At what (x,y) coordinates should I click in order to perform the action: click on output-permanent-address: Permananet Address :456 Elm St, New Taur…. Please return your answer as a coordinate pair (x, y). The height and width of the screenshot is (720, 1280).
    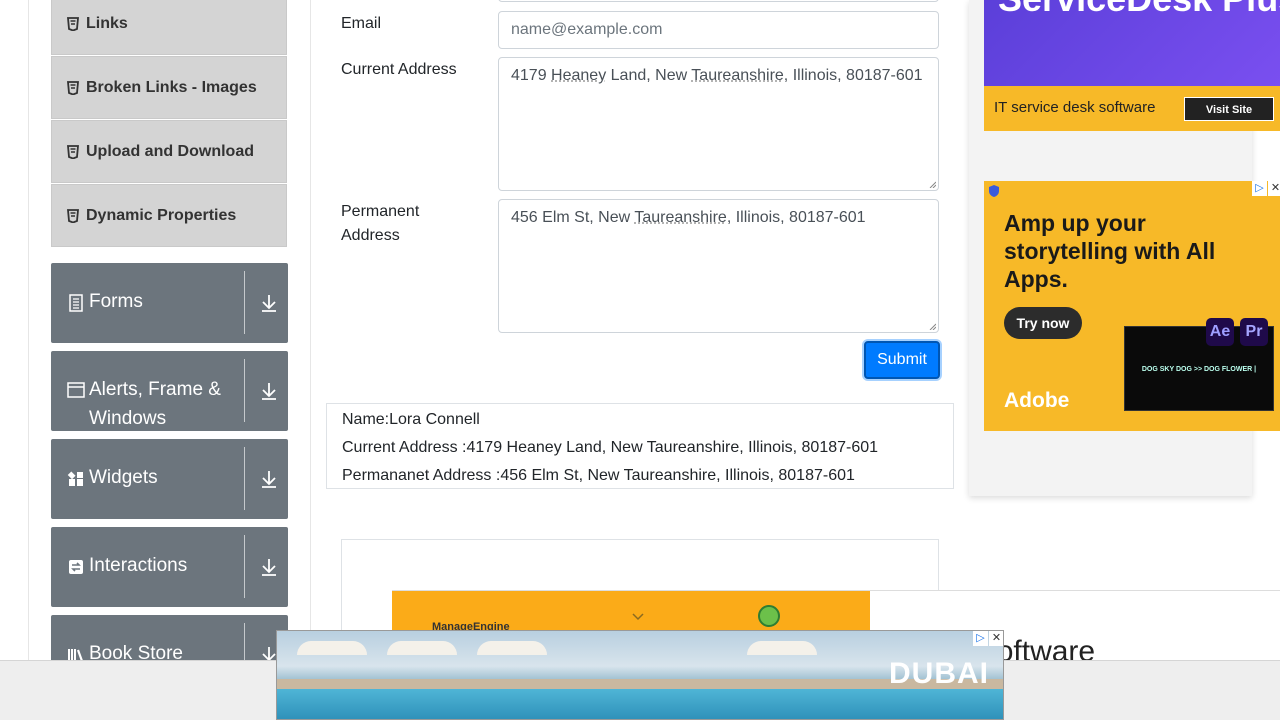
    Looking at the image, I should click on (598, 475).